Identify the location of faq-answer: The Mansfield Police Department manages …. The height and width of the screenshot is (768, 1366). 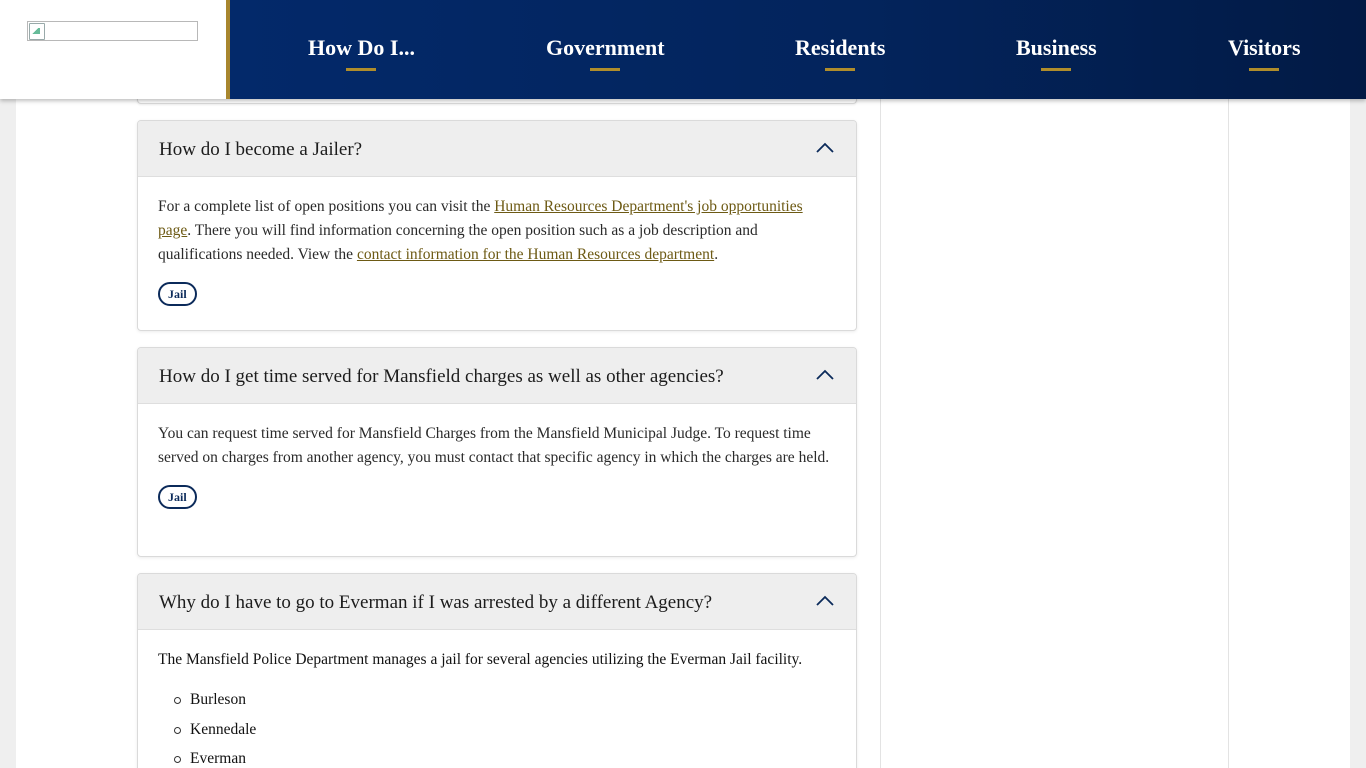
(497, 699).